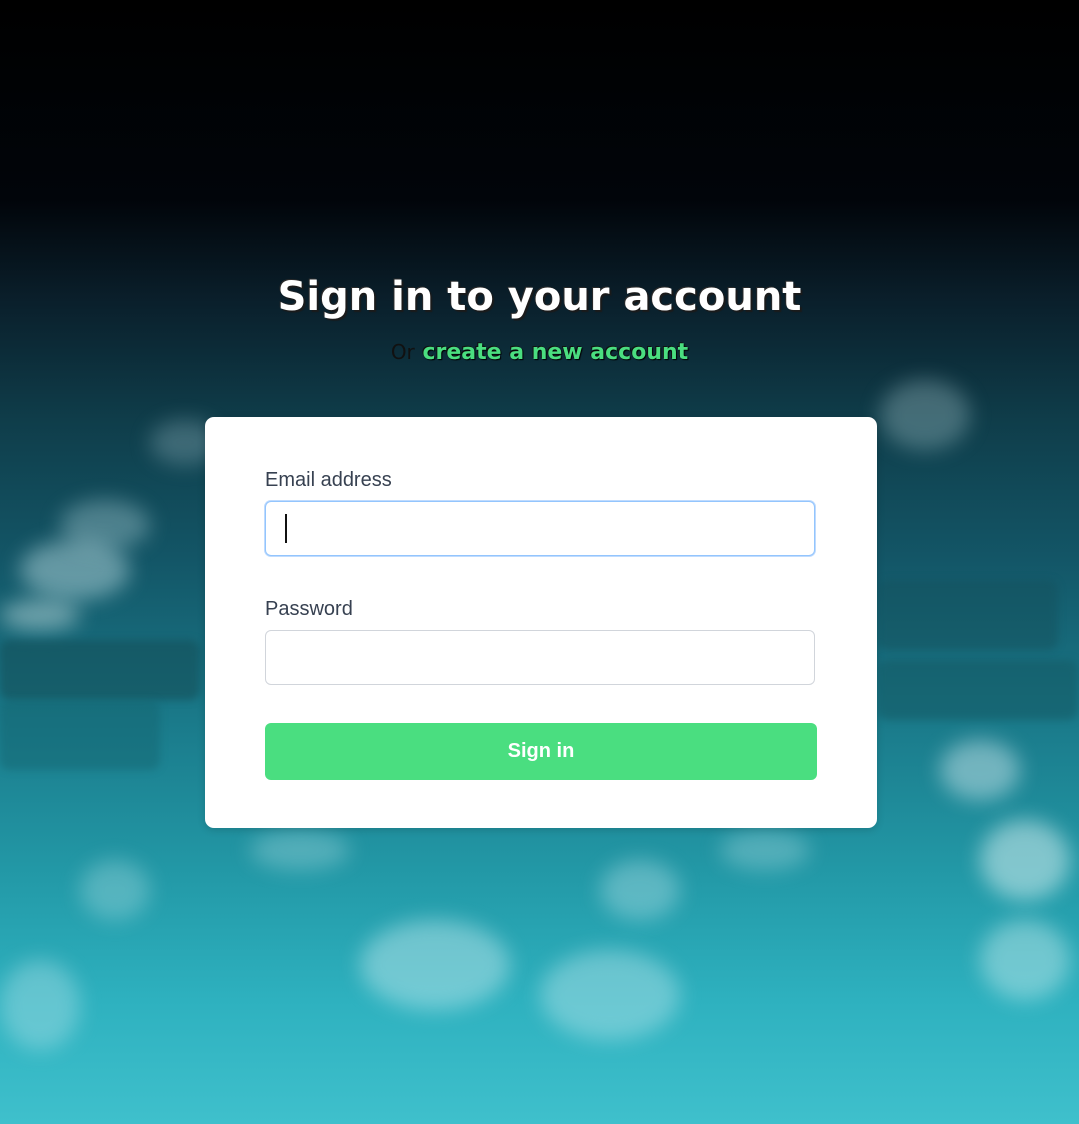 This screenshot has width=1079, height=1124. Describe the element at coordinates (402, 352) in the screenshot. I see `signup-prompt-prefix: Or` at that location.